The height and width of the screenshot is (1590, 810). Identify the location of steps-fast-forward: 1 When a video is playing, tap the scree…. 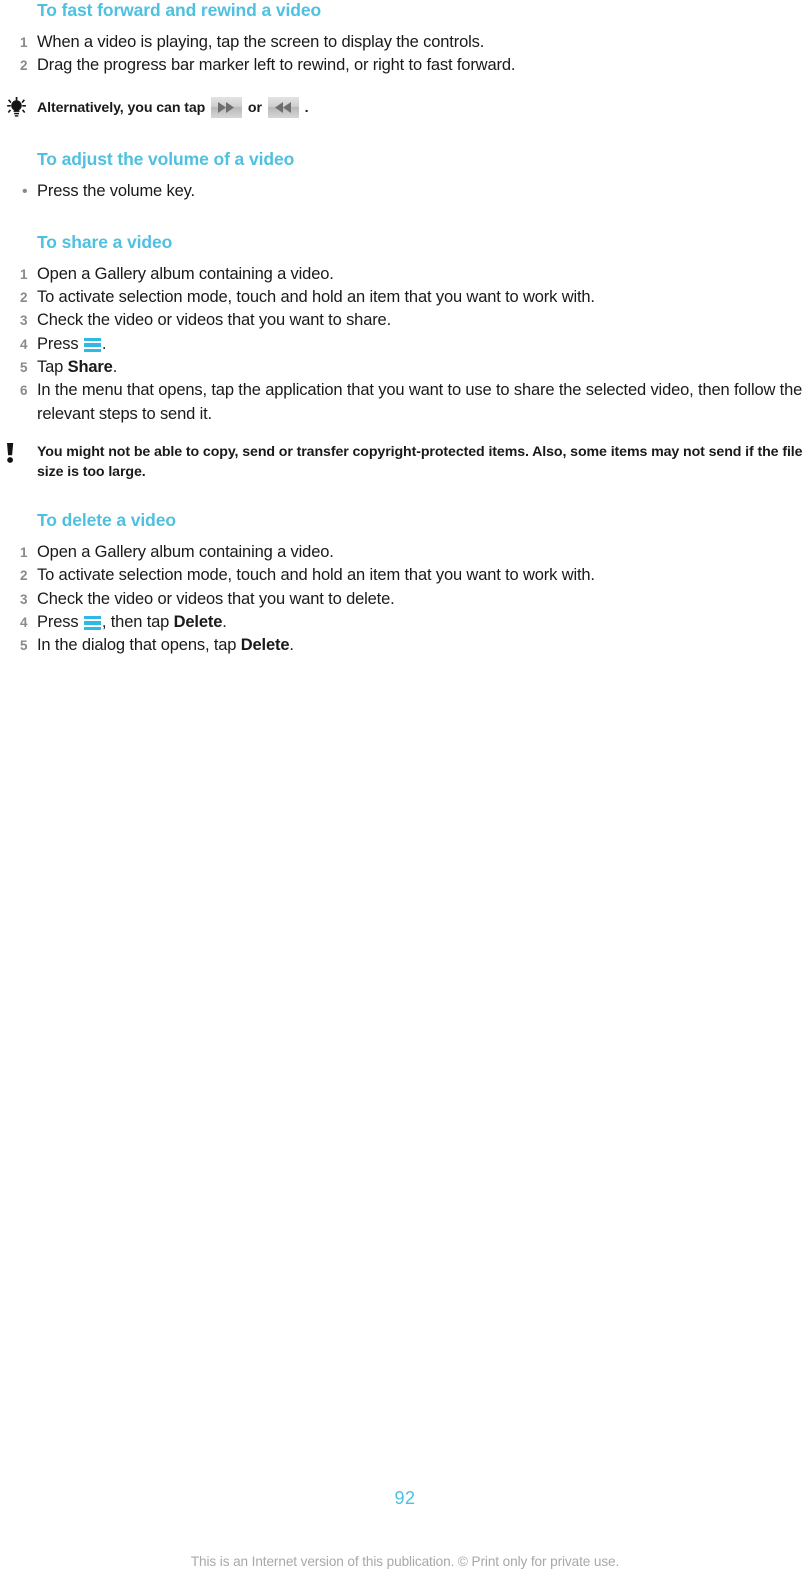
(405, 54).